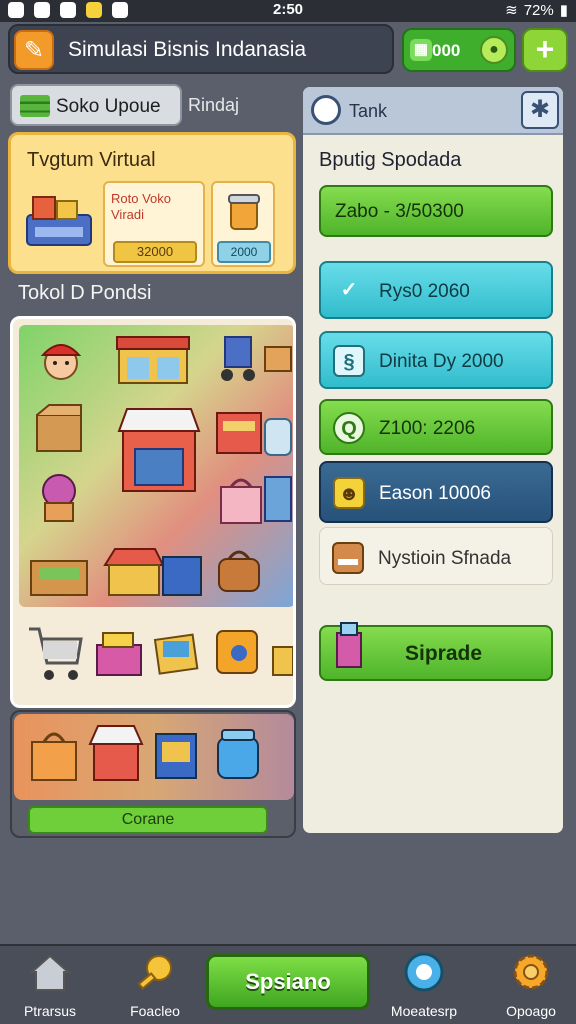 The width and height of the screenshot is (576, 1024). Describe the element at coordinates (153, 571) in the screenshot. I see `kiosk-crates-icon` at that location.